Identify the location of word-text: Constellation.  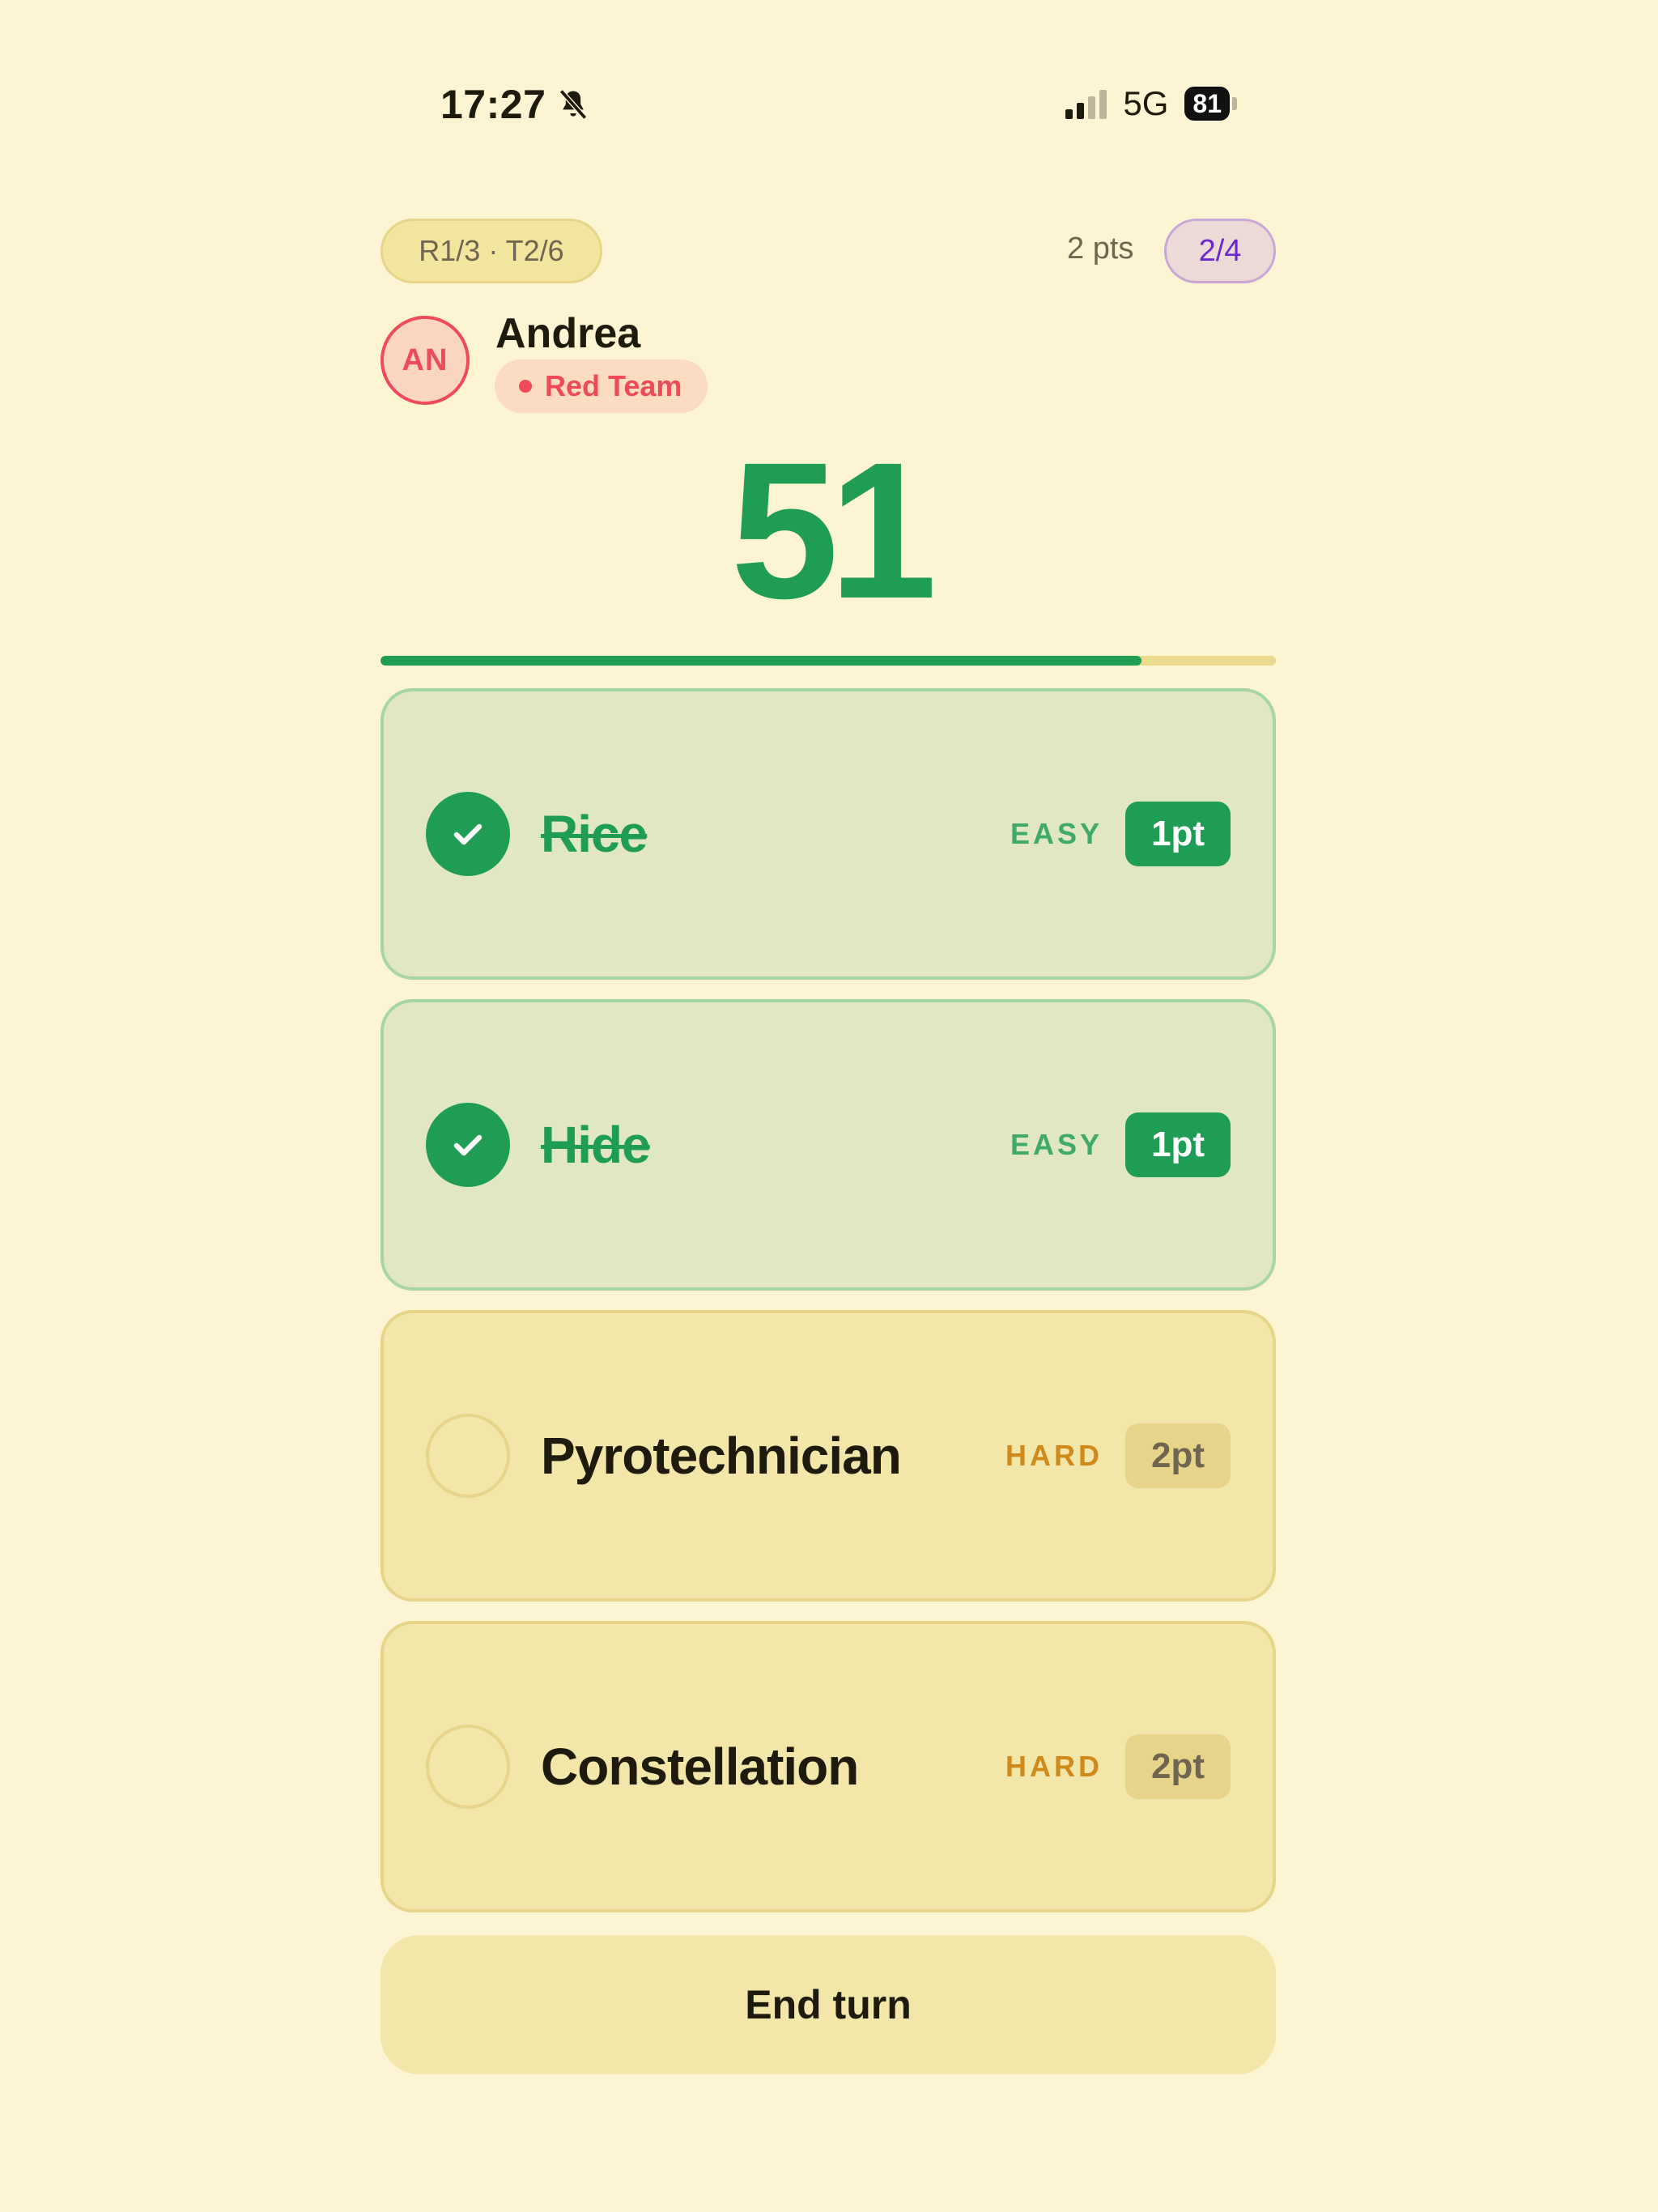
(700, 1767).